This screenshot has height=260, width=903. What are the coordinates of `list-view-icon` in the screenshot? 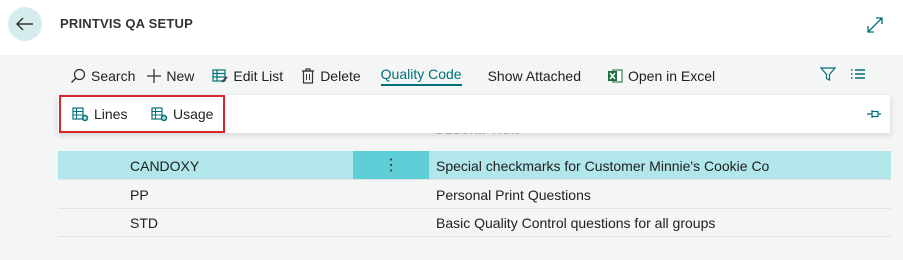 It's located at (858, 76).